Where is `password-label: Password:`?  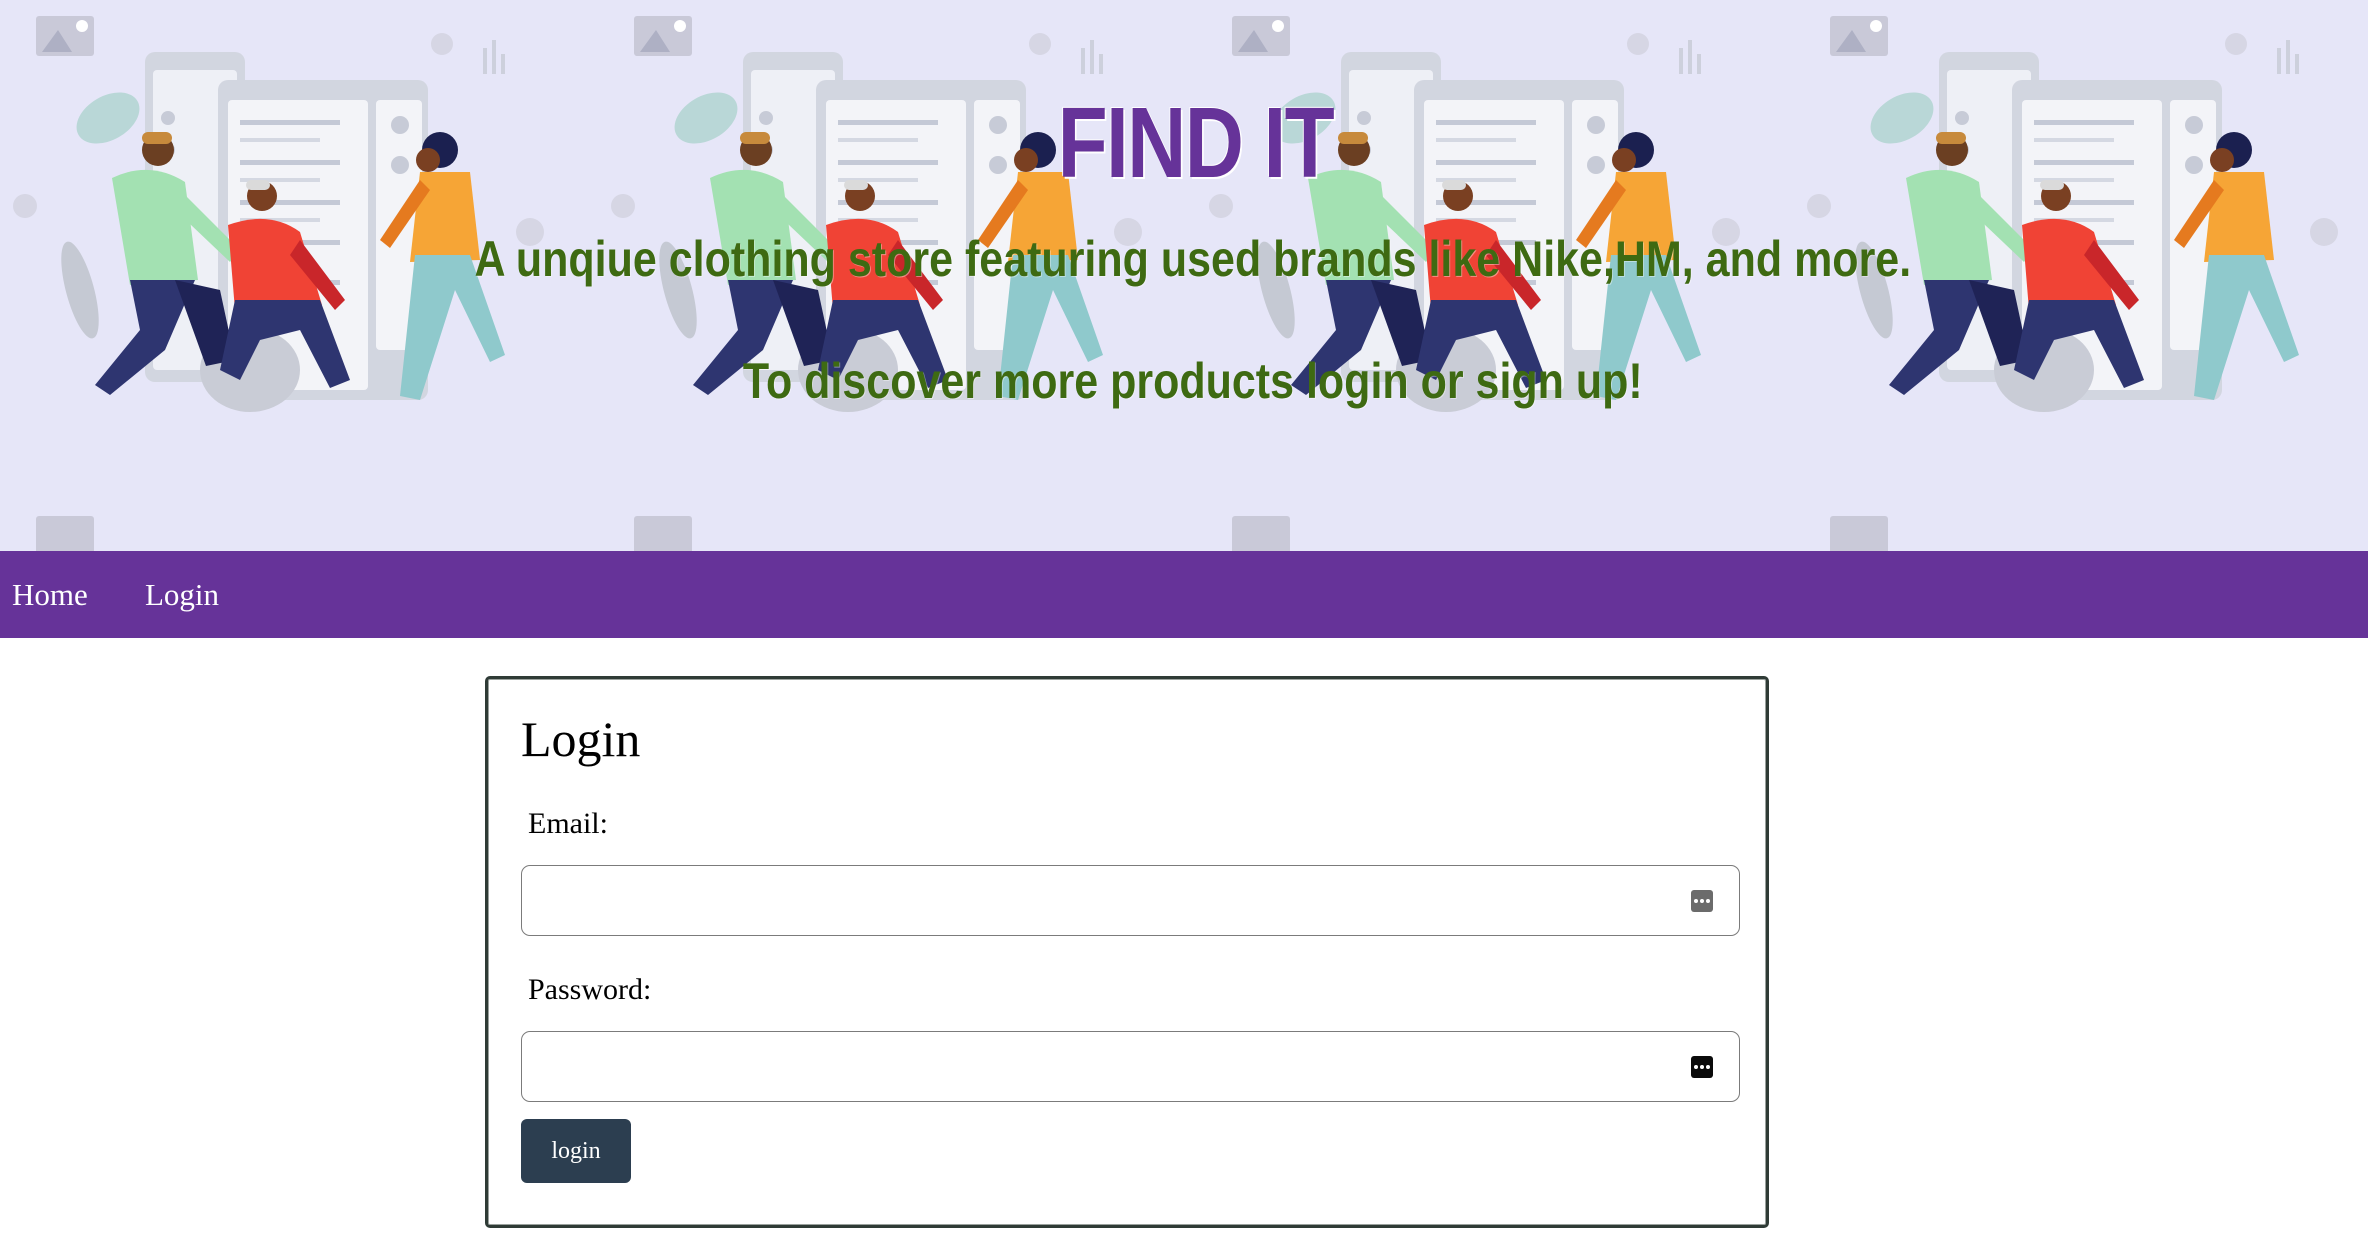
password-label: Password: is located at coordinates (590, 989).